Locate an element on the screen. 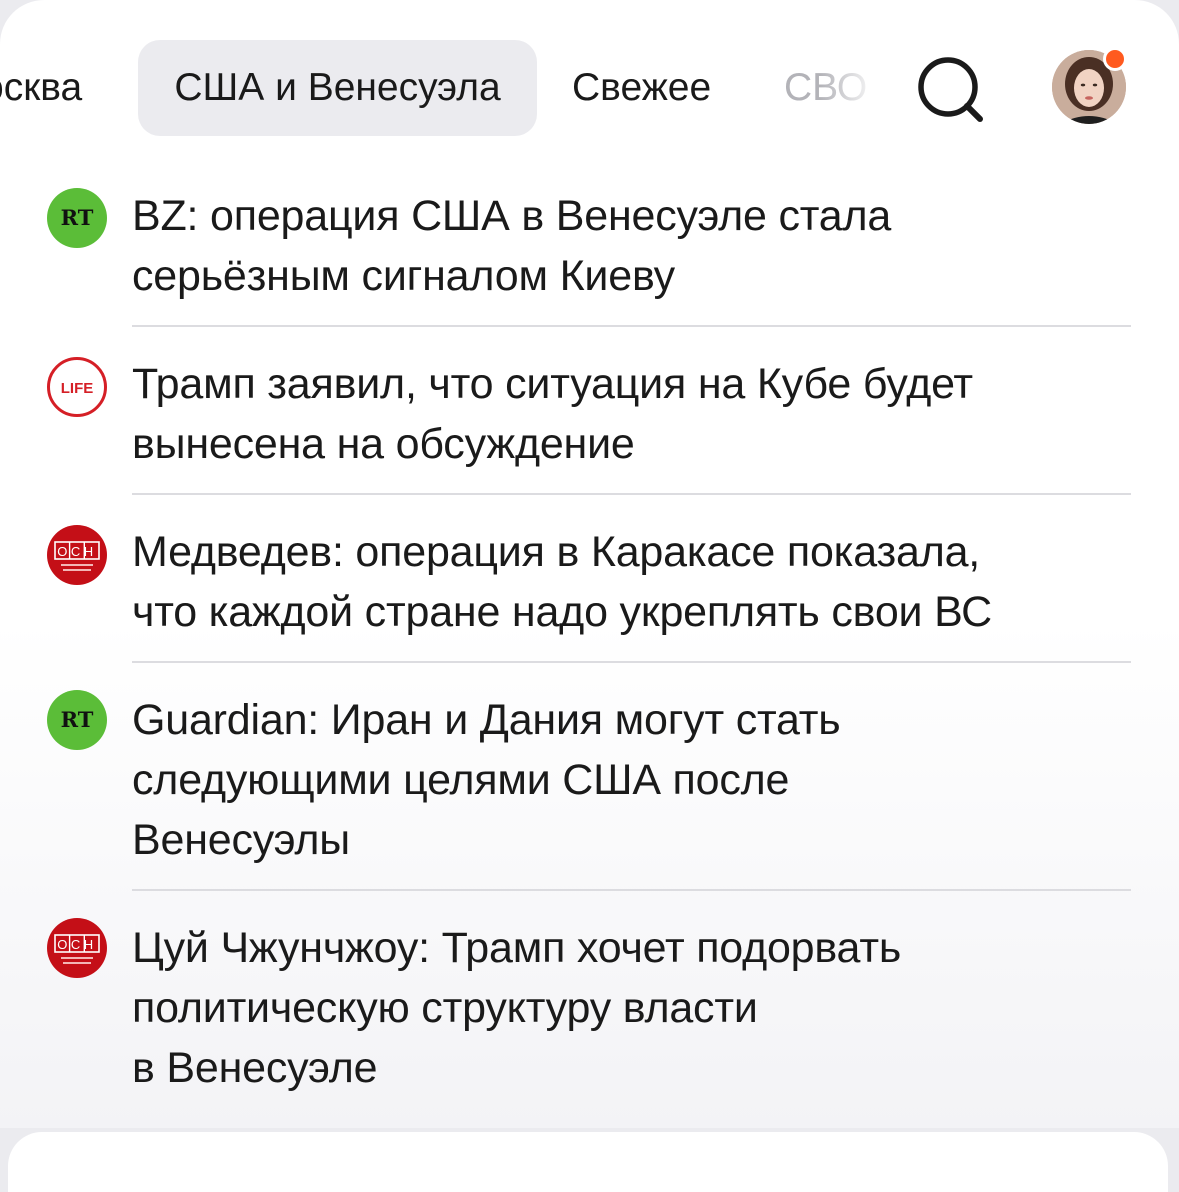  headline-line: вынесена на обсуждение is located at coordinates (383, 444).